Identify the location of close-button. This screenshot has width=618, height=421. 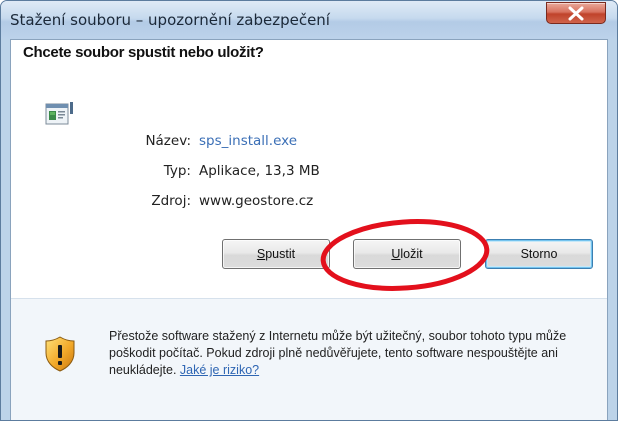
(576, 13).